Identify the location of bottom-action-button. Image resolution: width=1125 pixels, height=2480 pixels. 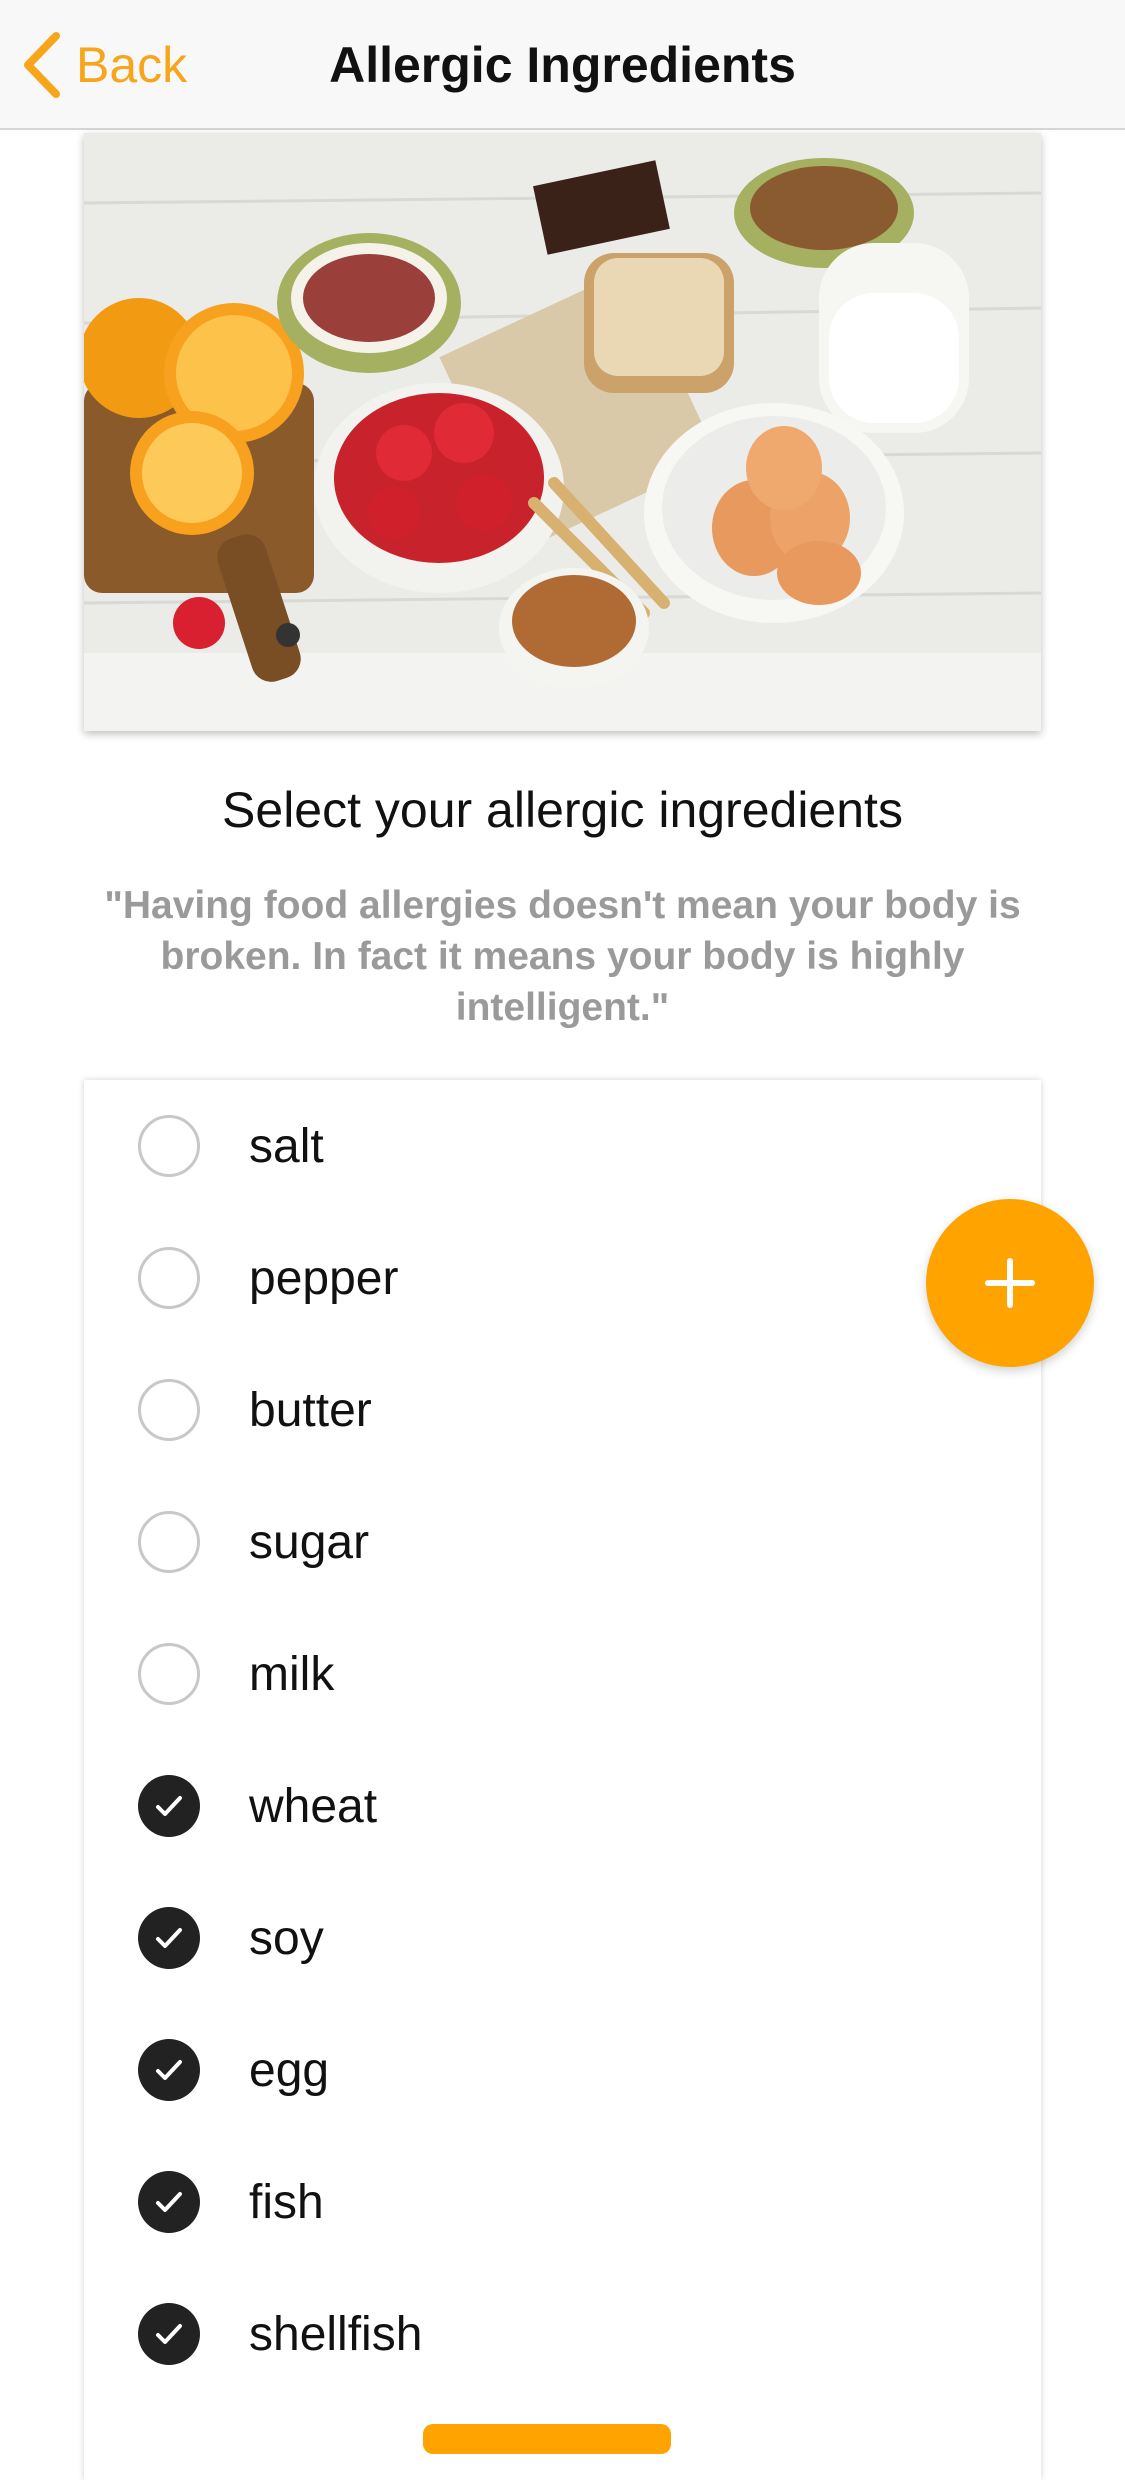
(547, 2439).